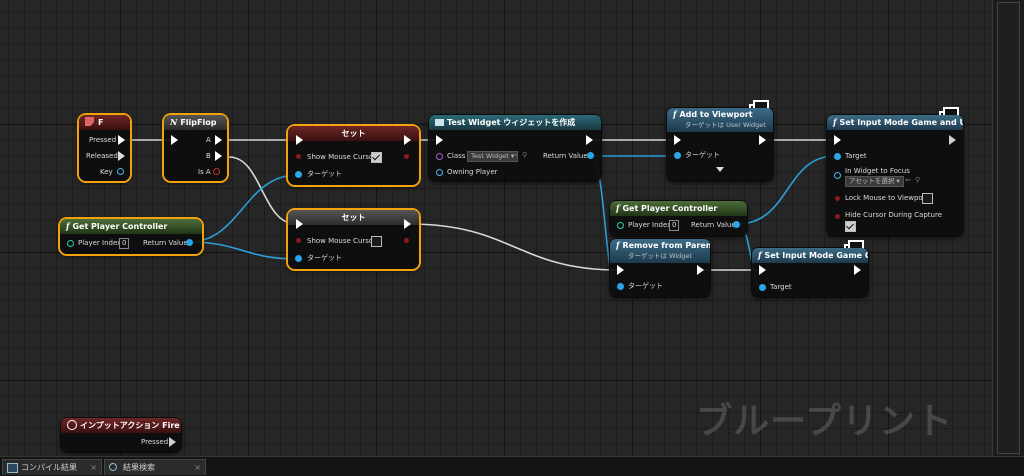 The image size is (1024, 476). I want to click on exec-wire-flipflop-b-set-bottom, so click(262, 190).